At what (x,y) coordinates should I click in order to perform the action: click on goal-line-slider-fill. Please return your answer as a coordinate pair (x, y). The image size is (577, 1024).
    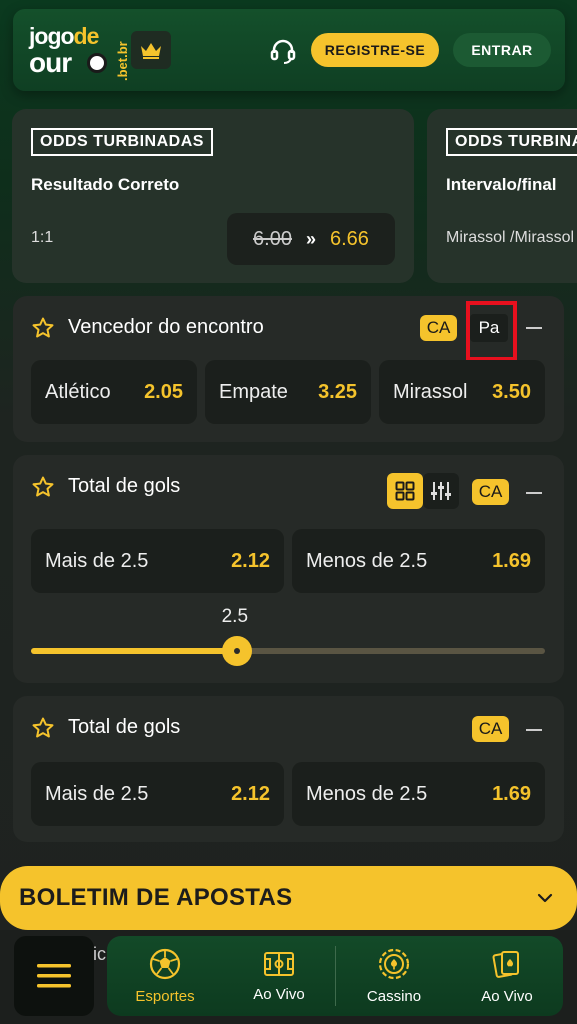
    Looking at the image, I should click on (134, 651).